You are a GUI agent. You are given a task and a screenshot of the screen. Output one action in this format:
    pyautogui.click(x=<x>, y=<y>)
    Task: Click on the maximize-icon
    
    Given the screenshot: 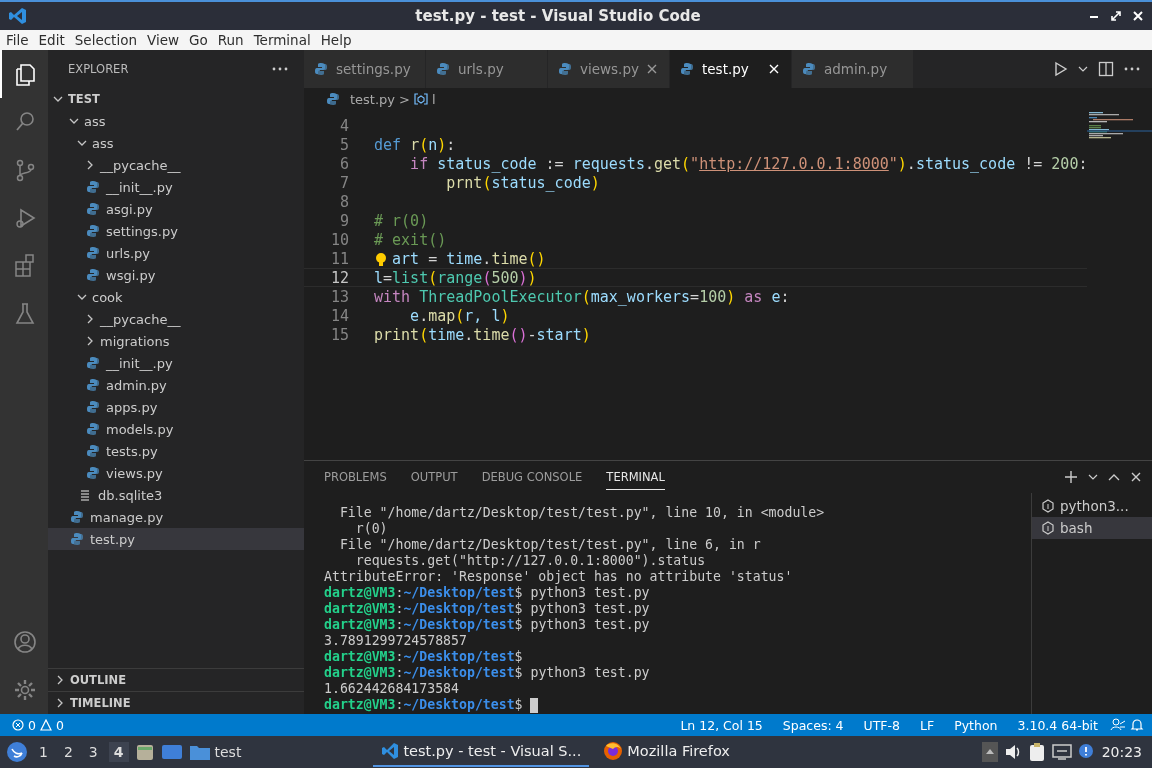 What is the action you would take?
    pyautogui.click(x=1116, y=16)
    